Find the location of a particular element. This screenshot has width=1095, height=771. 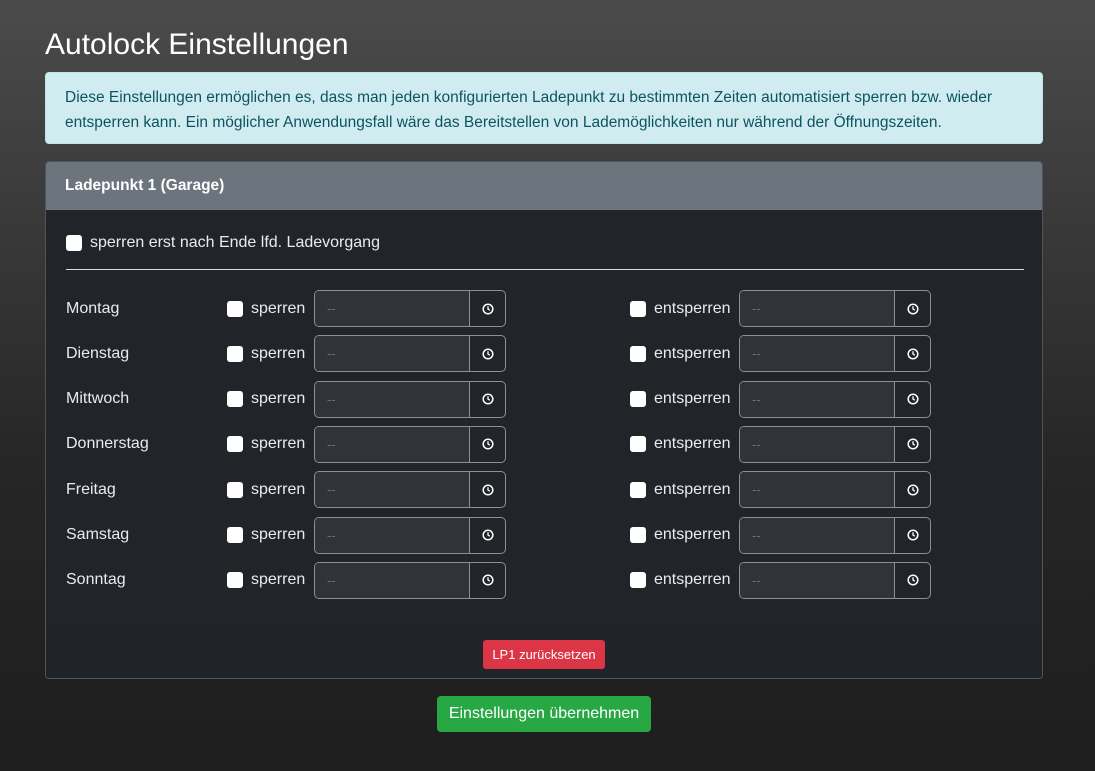

day-label: Freitag is located at coordinates (91, 489).